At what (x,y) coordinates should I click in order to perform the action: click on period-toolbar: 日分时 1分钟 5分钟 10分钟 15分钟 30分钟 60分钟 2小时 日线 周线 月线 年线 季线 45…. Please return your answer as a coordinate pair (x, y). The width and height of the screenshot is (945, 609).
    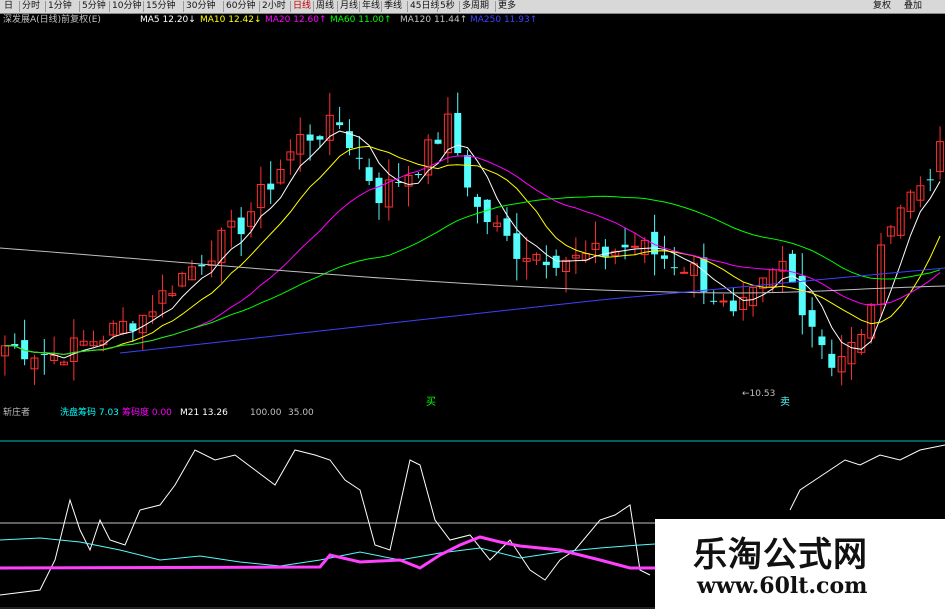
    Looking at the image, I should click on (472, 7).